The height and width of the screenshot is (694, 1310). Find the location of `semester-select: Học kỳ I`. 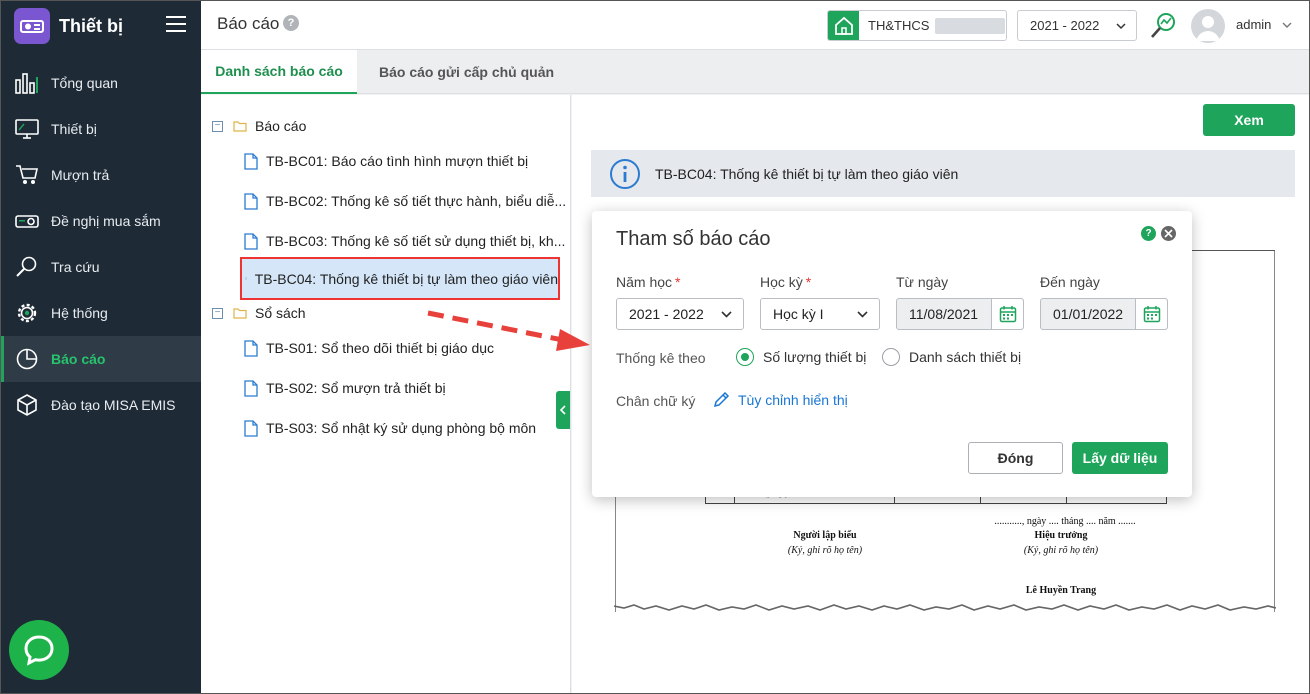

semester-select: Học kỳ I is located at coordinates (820, 314).